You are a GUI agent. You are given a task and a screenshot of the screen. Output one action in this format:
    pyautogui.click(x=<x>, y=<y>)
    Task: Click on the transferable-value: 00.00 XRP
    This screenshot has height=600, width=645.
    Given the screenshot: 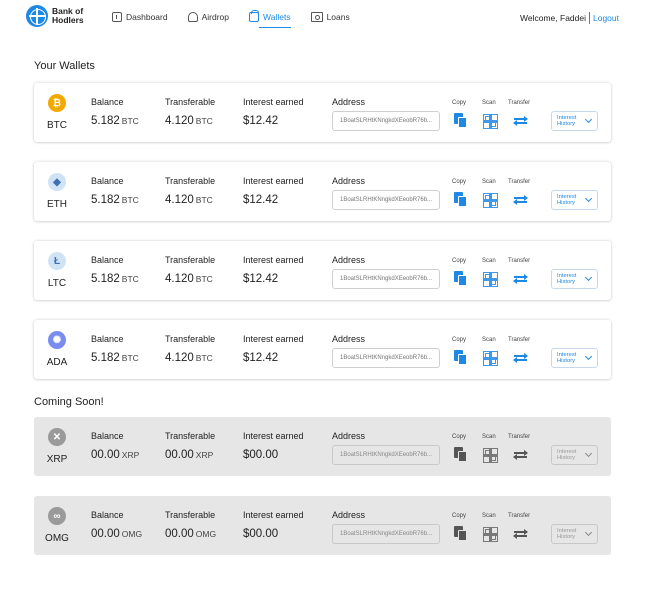 What is the action you would take?
    pyautogui.click(x=189, y=455)
    